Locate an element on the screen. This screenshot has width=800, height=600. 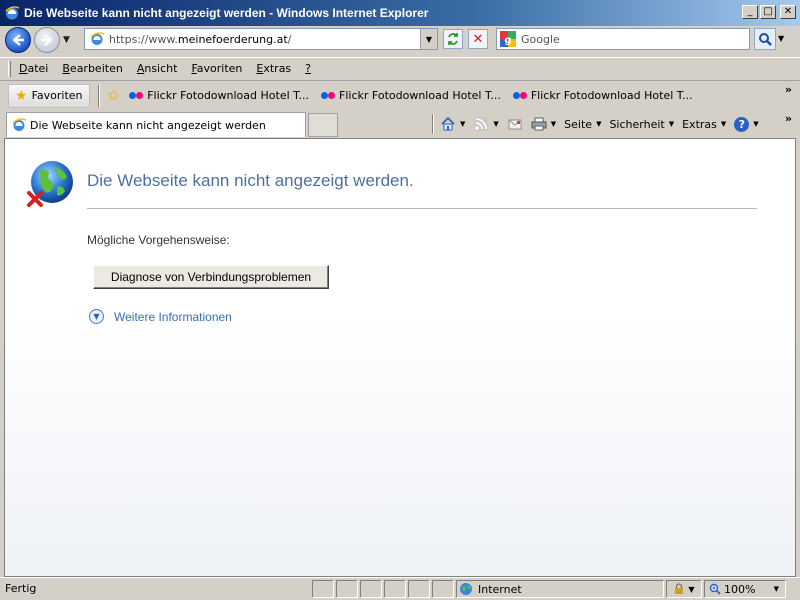
close-button: ✕ is located at coordinates (788, 12).